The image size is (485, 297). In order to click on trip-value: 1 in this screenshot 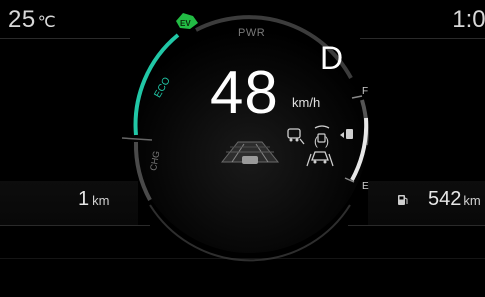, I will do `click(84, 199)`.